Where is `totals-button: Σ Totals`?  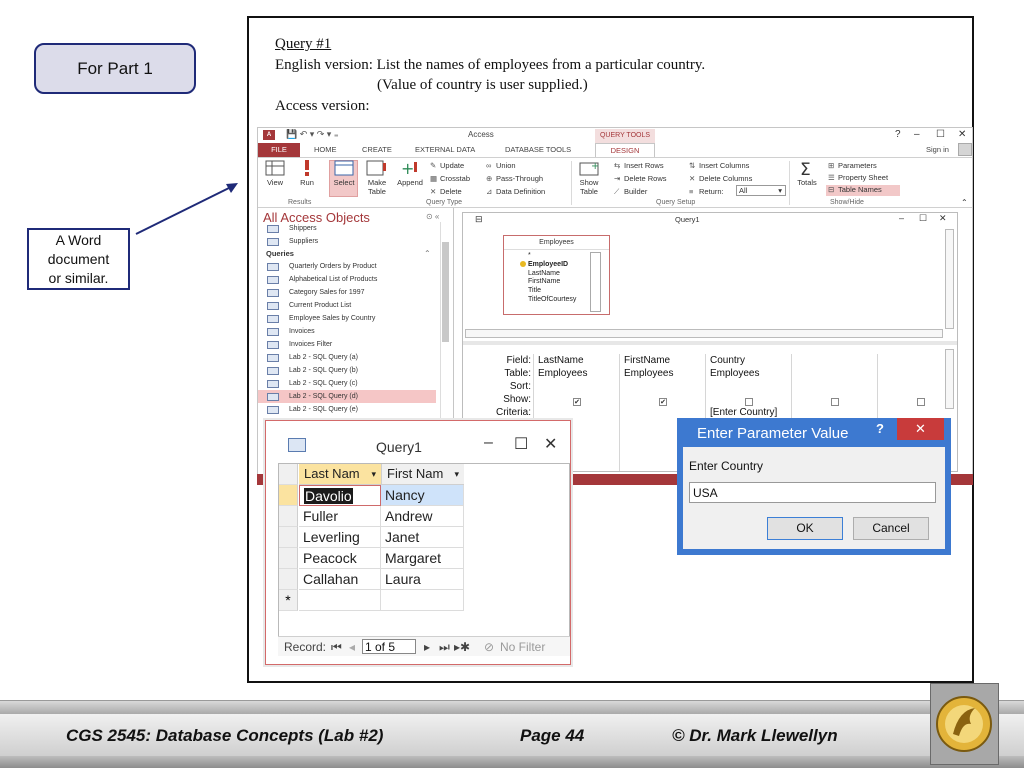 totals-button: Σ Totals is located at coordinates (807, 173).